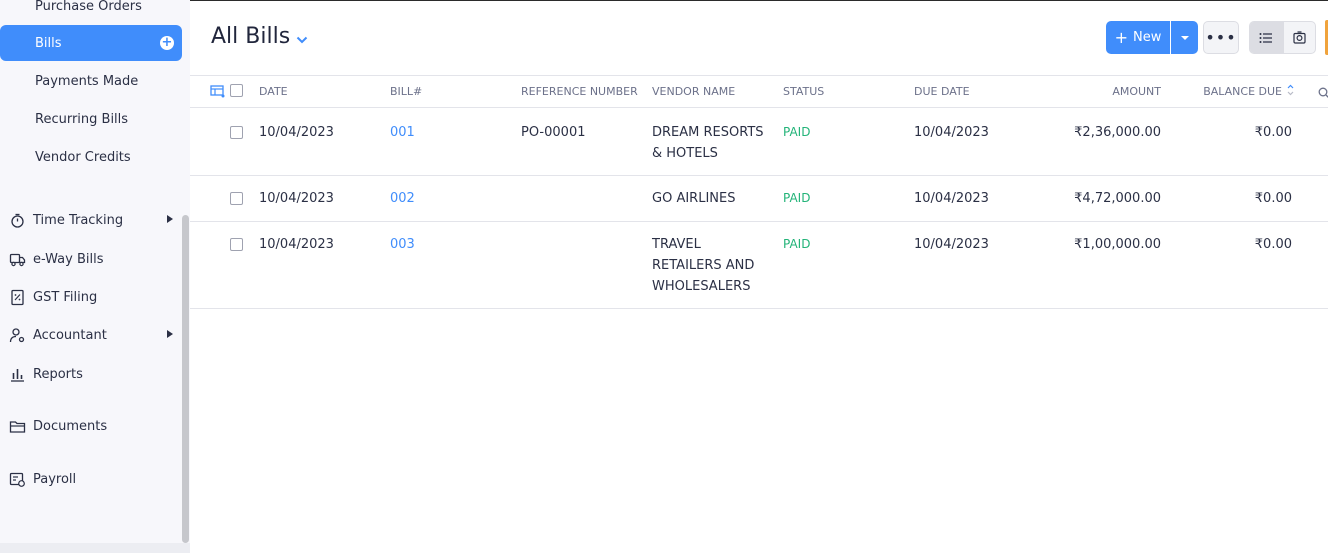 Image resolution: width=1328 pixels, height=553 pixels. Describe the element at coordinates (70, 426) in the screenshot. I see `sidebar-item-label: Documents` at that location.